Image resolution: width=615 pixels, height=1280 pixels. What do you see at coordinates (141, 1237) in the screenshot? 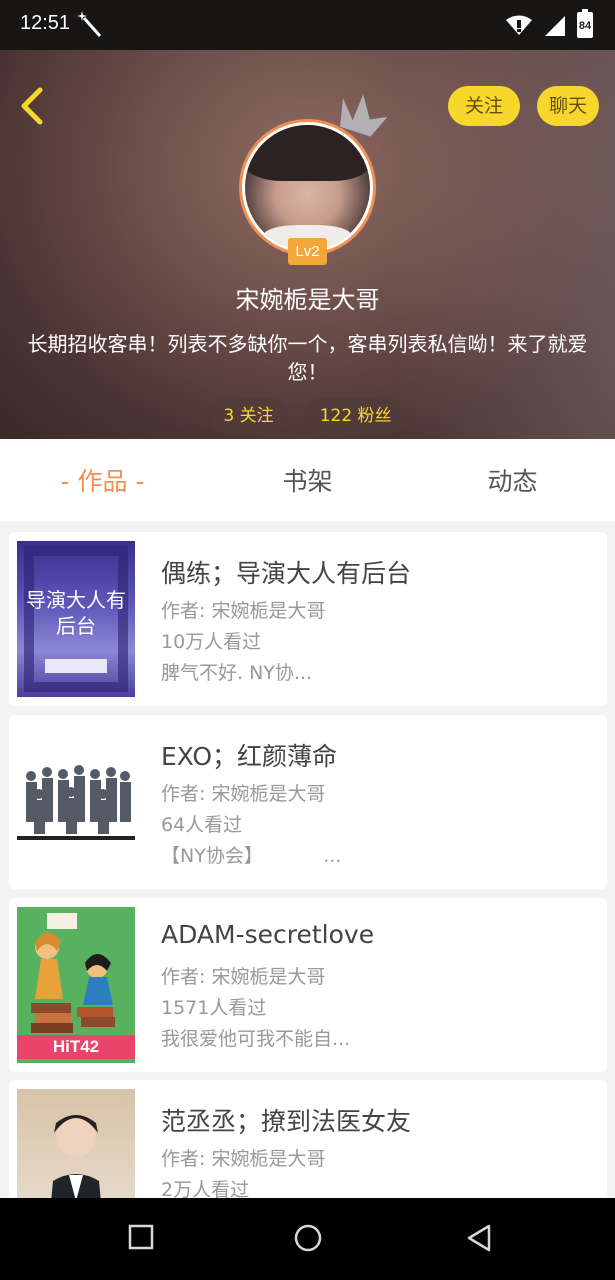
I see `recent-apps-icon` at bounding box center [141, 1237].